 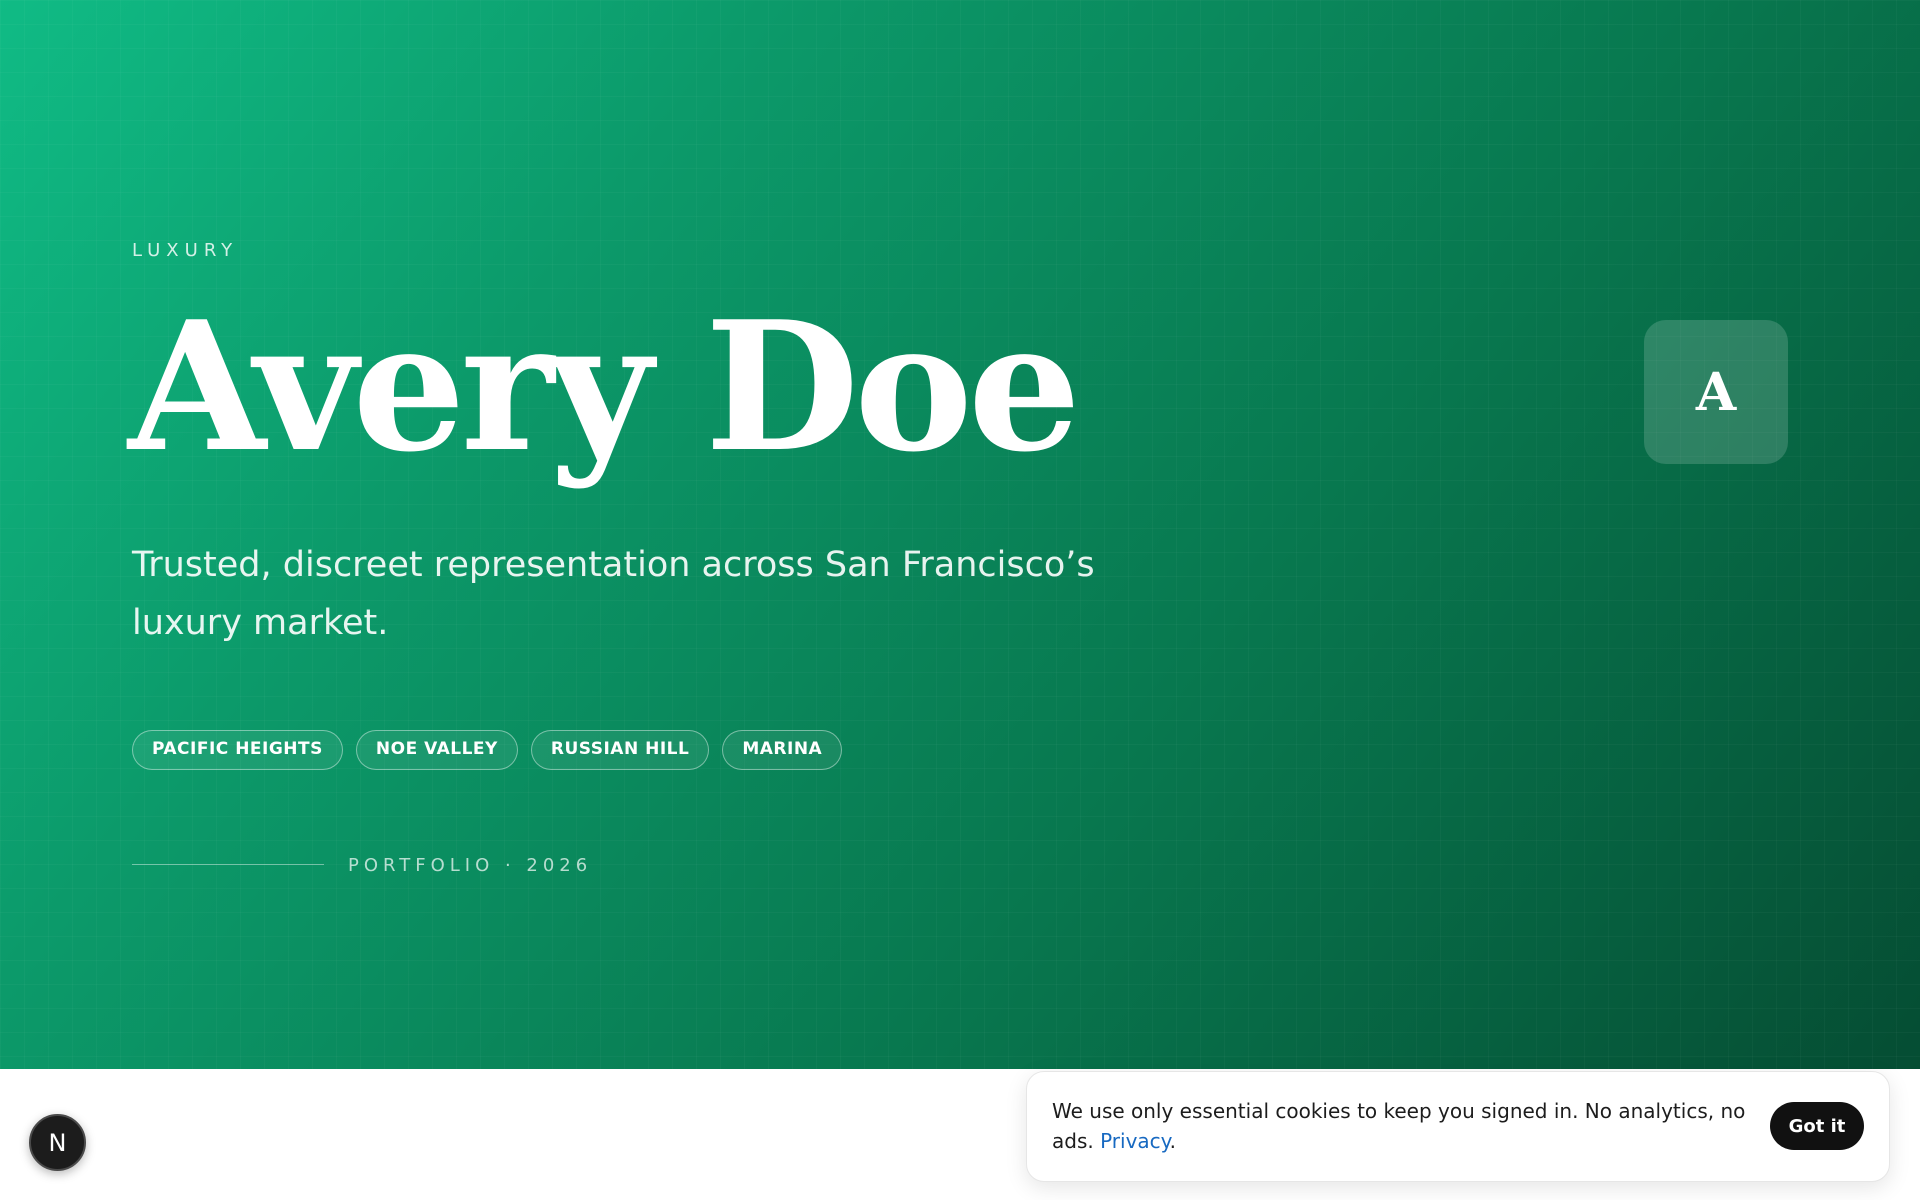 I want to click on got-it-button: Got it, so click(x=1817, y=1126).